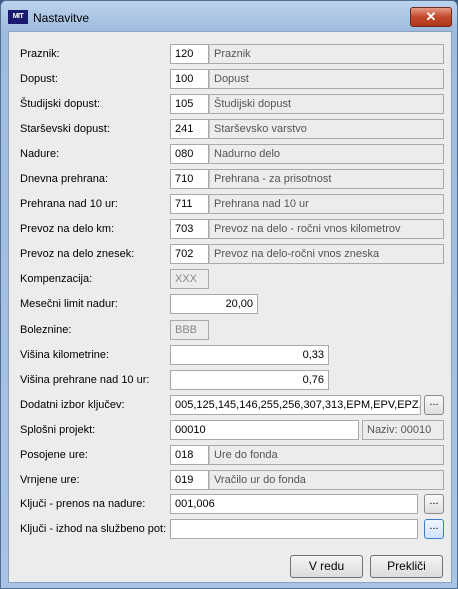 The image size is (458, 589). What do you see at coordinates (189, 279) in the screenshot?
I see `kompenzacija-input: XXX` at bounding box center [189, 279].